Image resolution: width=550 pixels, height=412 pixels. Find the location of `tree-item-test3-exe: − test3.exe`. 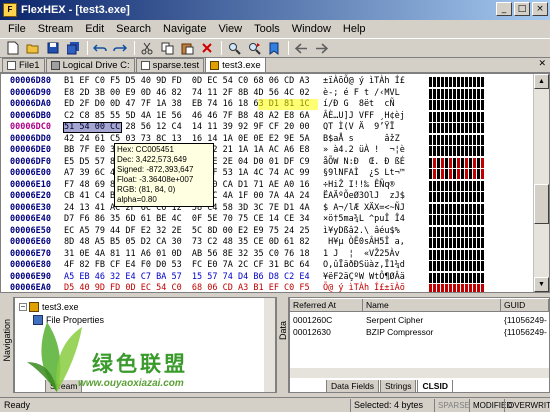

tree-item-test3-exe: − test3.exe is located at coordinates (49, 307).